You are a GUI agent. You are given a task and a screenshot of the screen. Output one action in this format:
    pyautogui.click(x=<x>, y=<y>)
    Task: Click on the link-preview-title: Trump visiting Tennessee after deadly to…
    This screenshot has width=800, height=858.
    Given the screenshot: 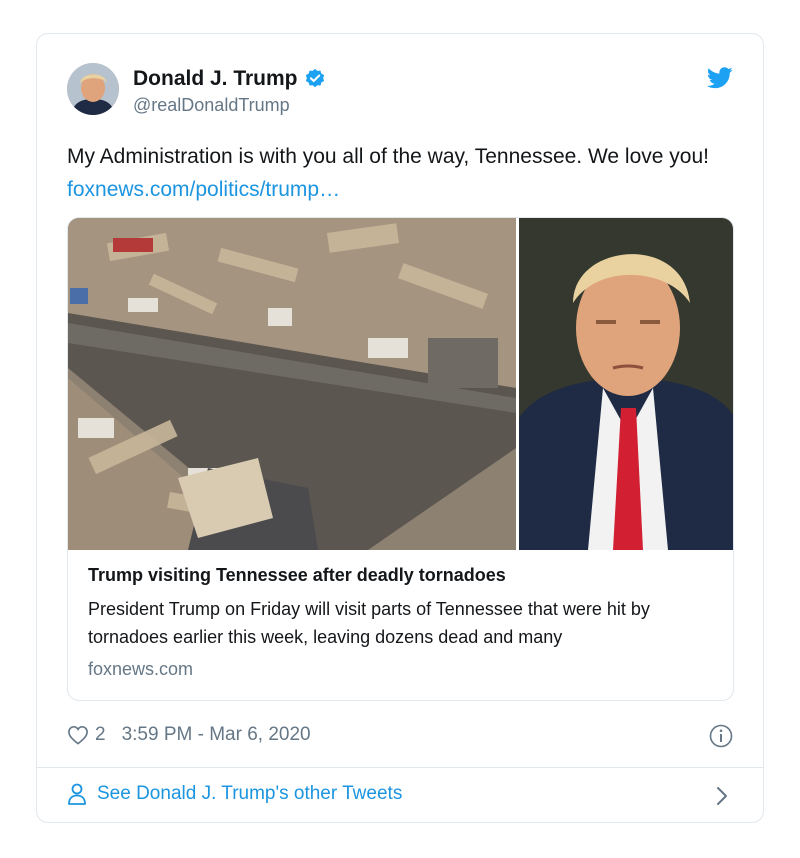 What is the action you would take?
    pyautogui.click(x=400, y=575)
    